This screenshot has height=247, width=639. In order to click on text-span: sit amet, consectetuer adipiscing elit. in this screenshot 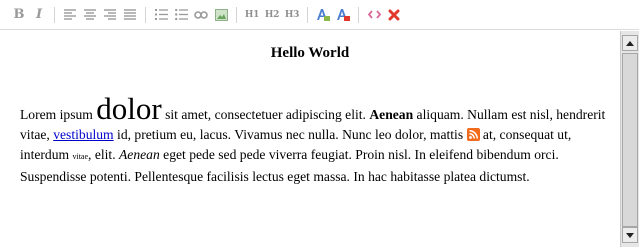, I will do `click(265, 114)`.